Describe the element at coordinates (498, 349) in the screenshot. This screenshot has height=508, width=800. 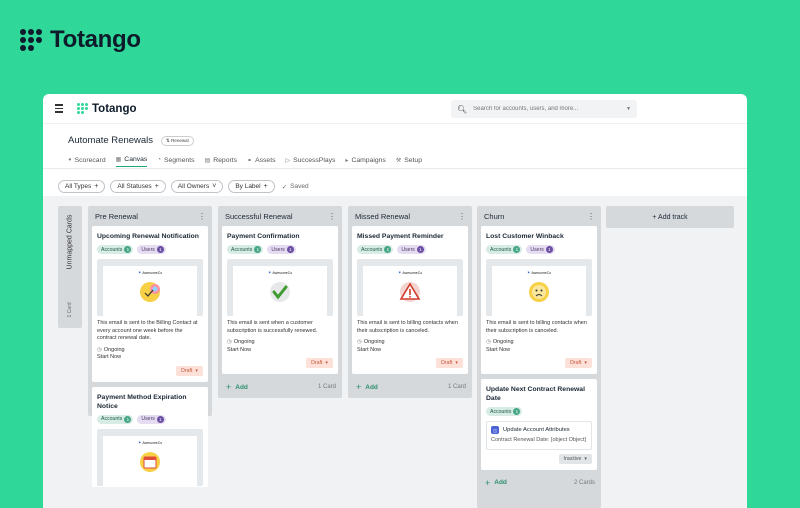
I see `card-start: Start Now` at that location.